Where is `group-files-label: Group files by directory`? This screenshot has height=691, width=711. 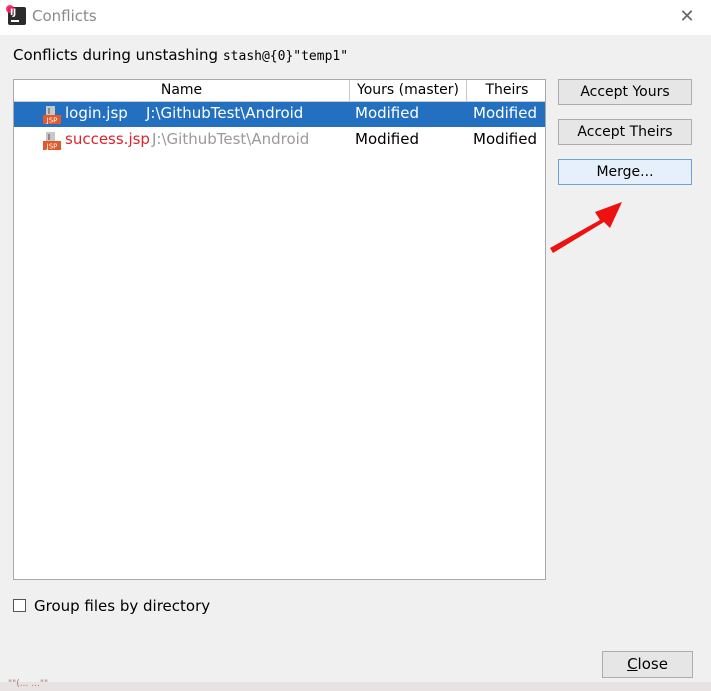 group-files-label: Group files by directory is located at coordinates (122, 606).